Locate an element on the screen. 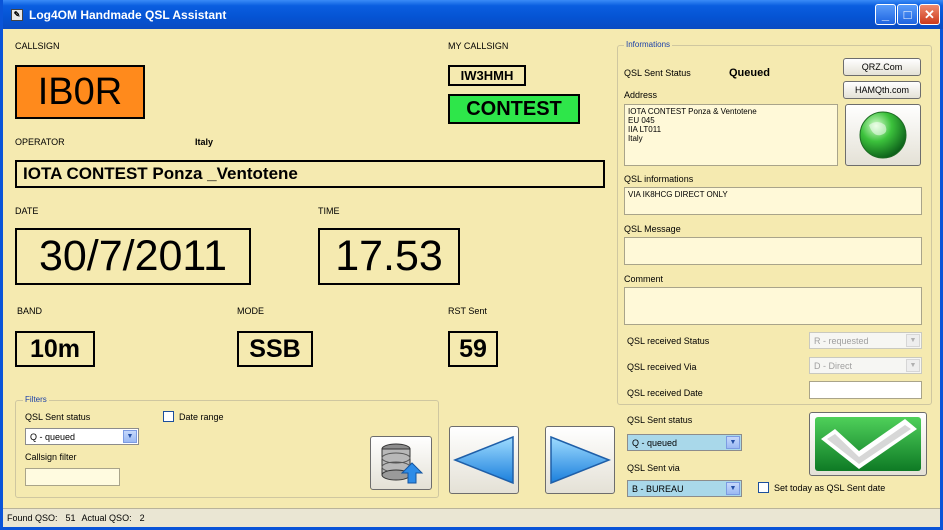 This screenshot has width=943, height=530. time-label: TIME is located at coordinates (329, 211).